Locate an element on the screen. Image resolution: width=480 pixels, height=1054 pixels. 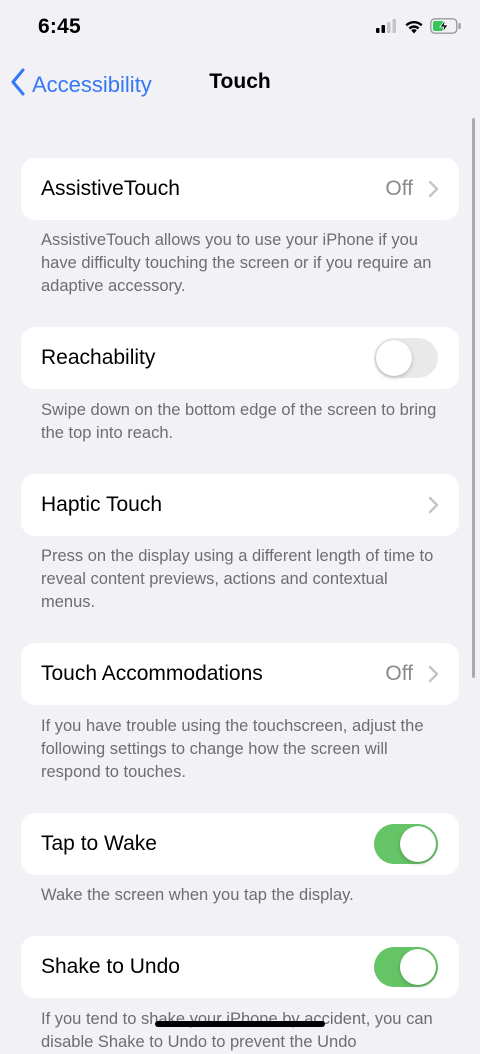
shake-to-undo-toggle is located at coordinates (406, 967).